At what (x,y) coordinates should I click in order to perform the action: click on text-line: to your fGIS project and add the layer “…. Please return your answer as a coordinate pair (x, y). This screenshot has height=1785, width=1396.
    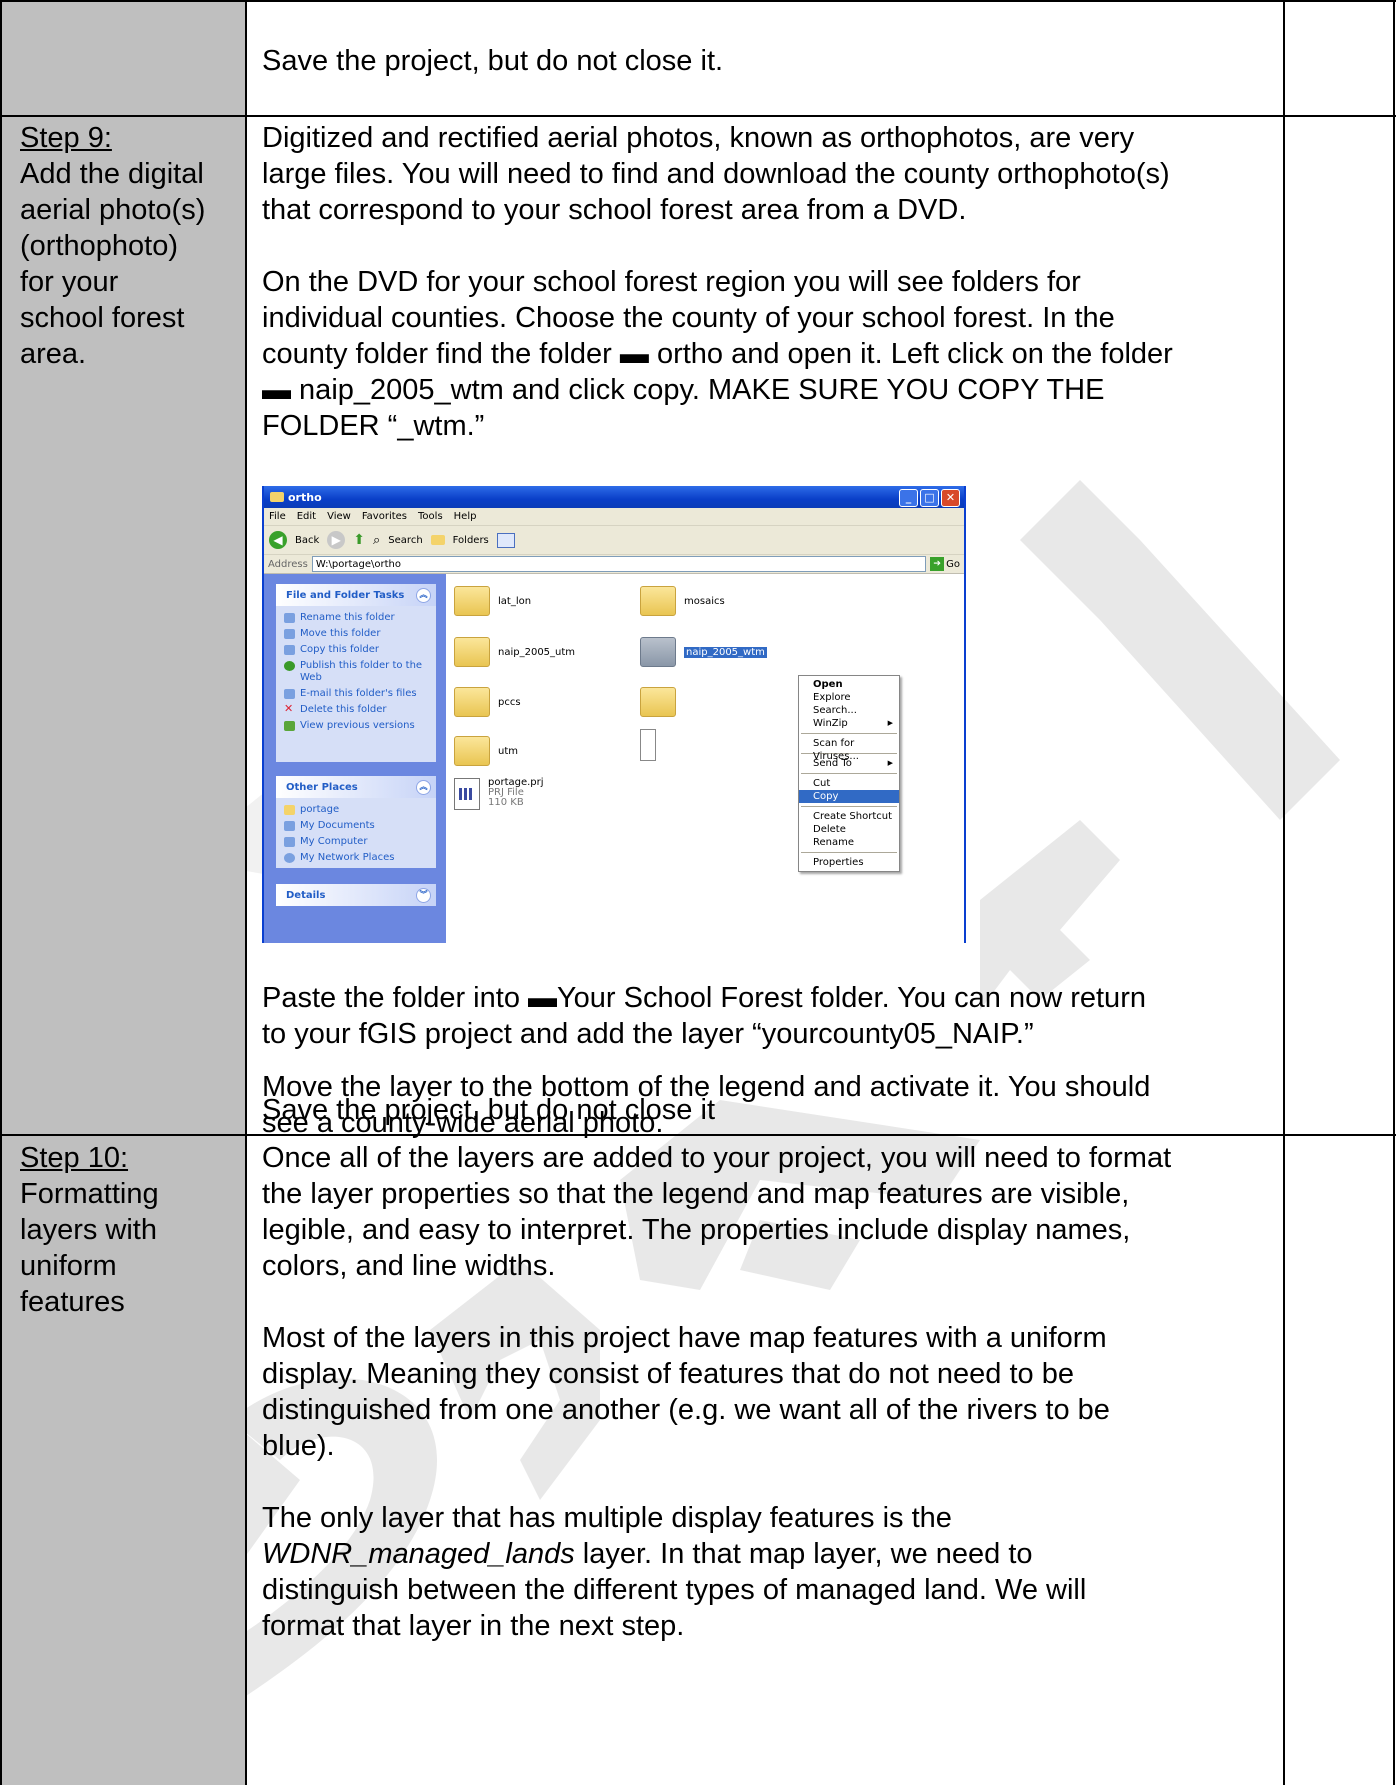
    Looking at the image, I should click on (648, 1034).